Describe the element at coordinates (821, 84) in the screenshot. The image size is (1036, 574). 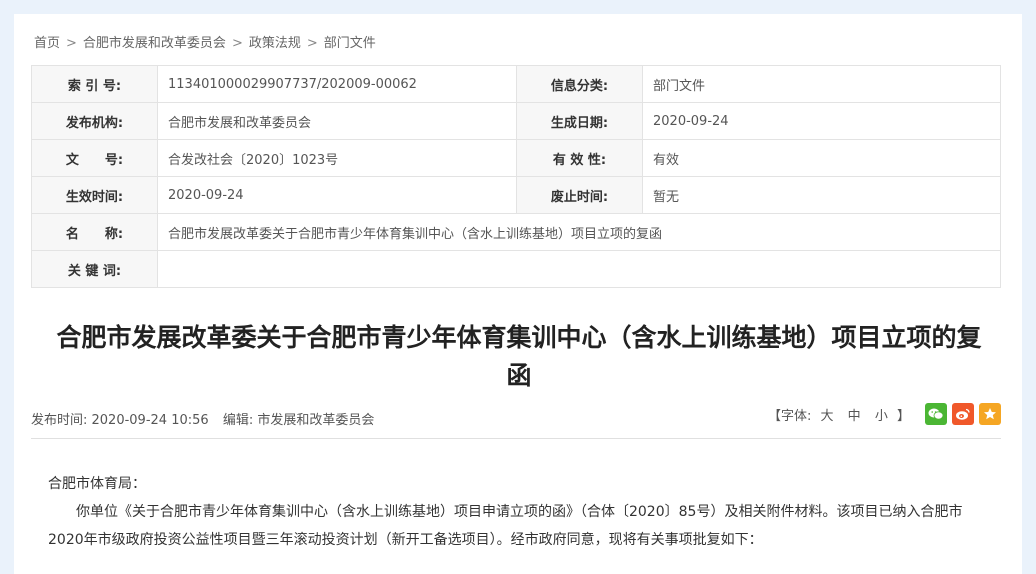
I see `category-value: 部门文件` at that location.